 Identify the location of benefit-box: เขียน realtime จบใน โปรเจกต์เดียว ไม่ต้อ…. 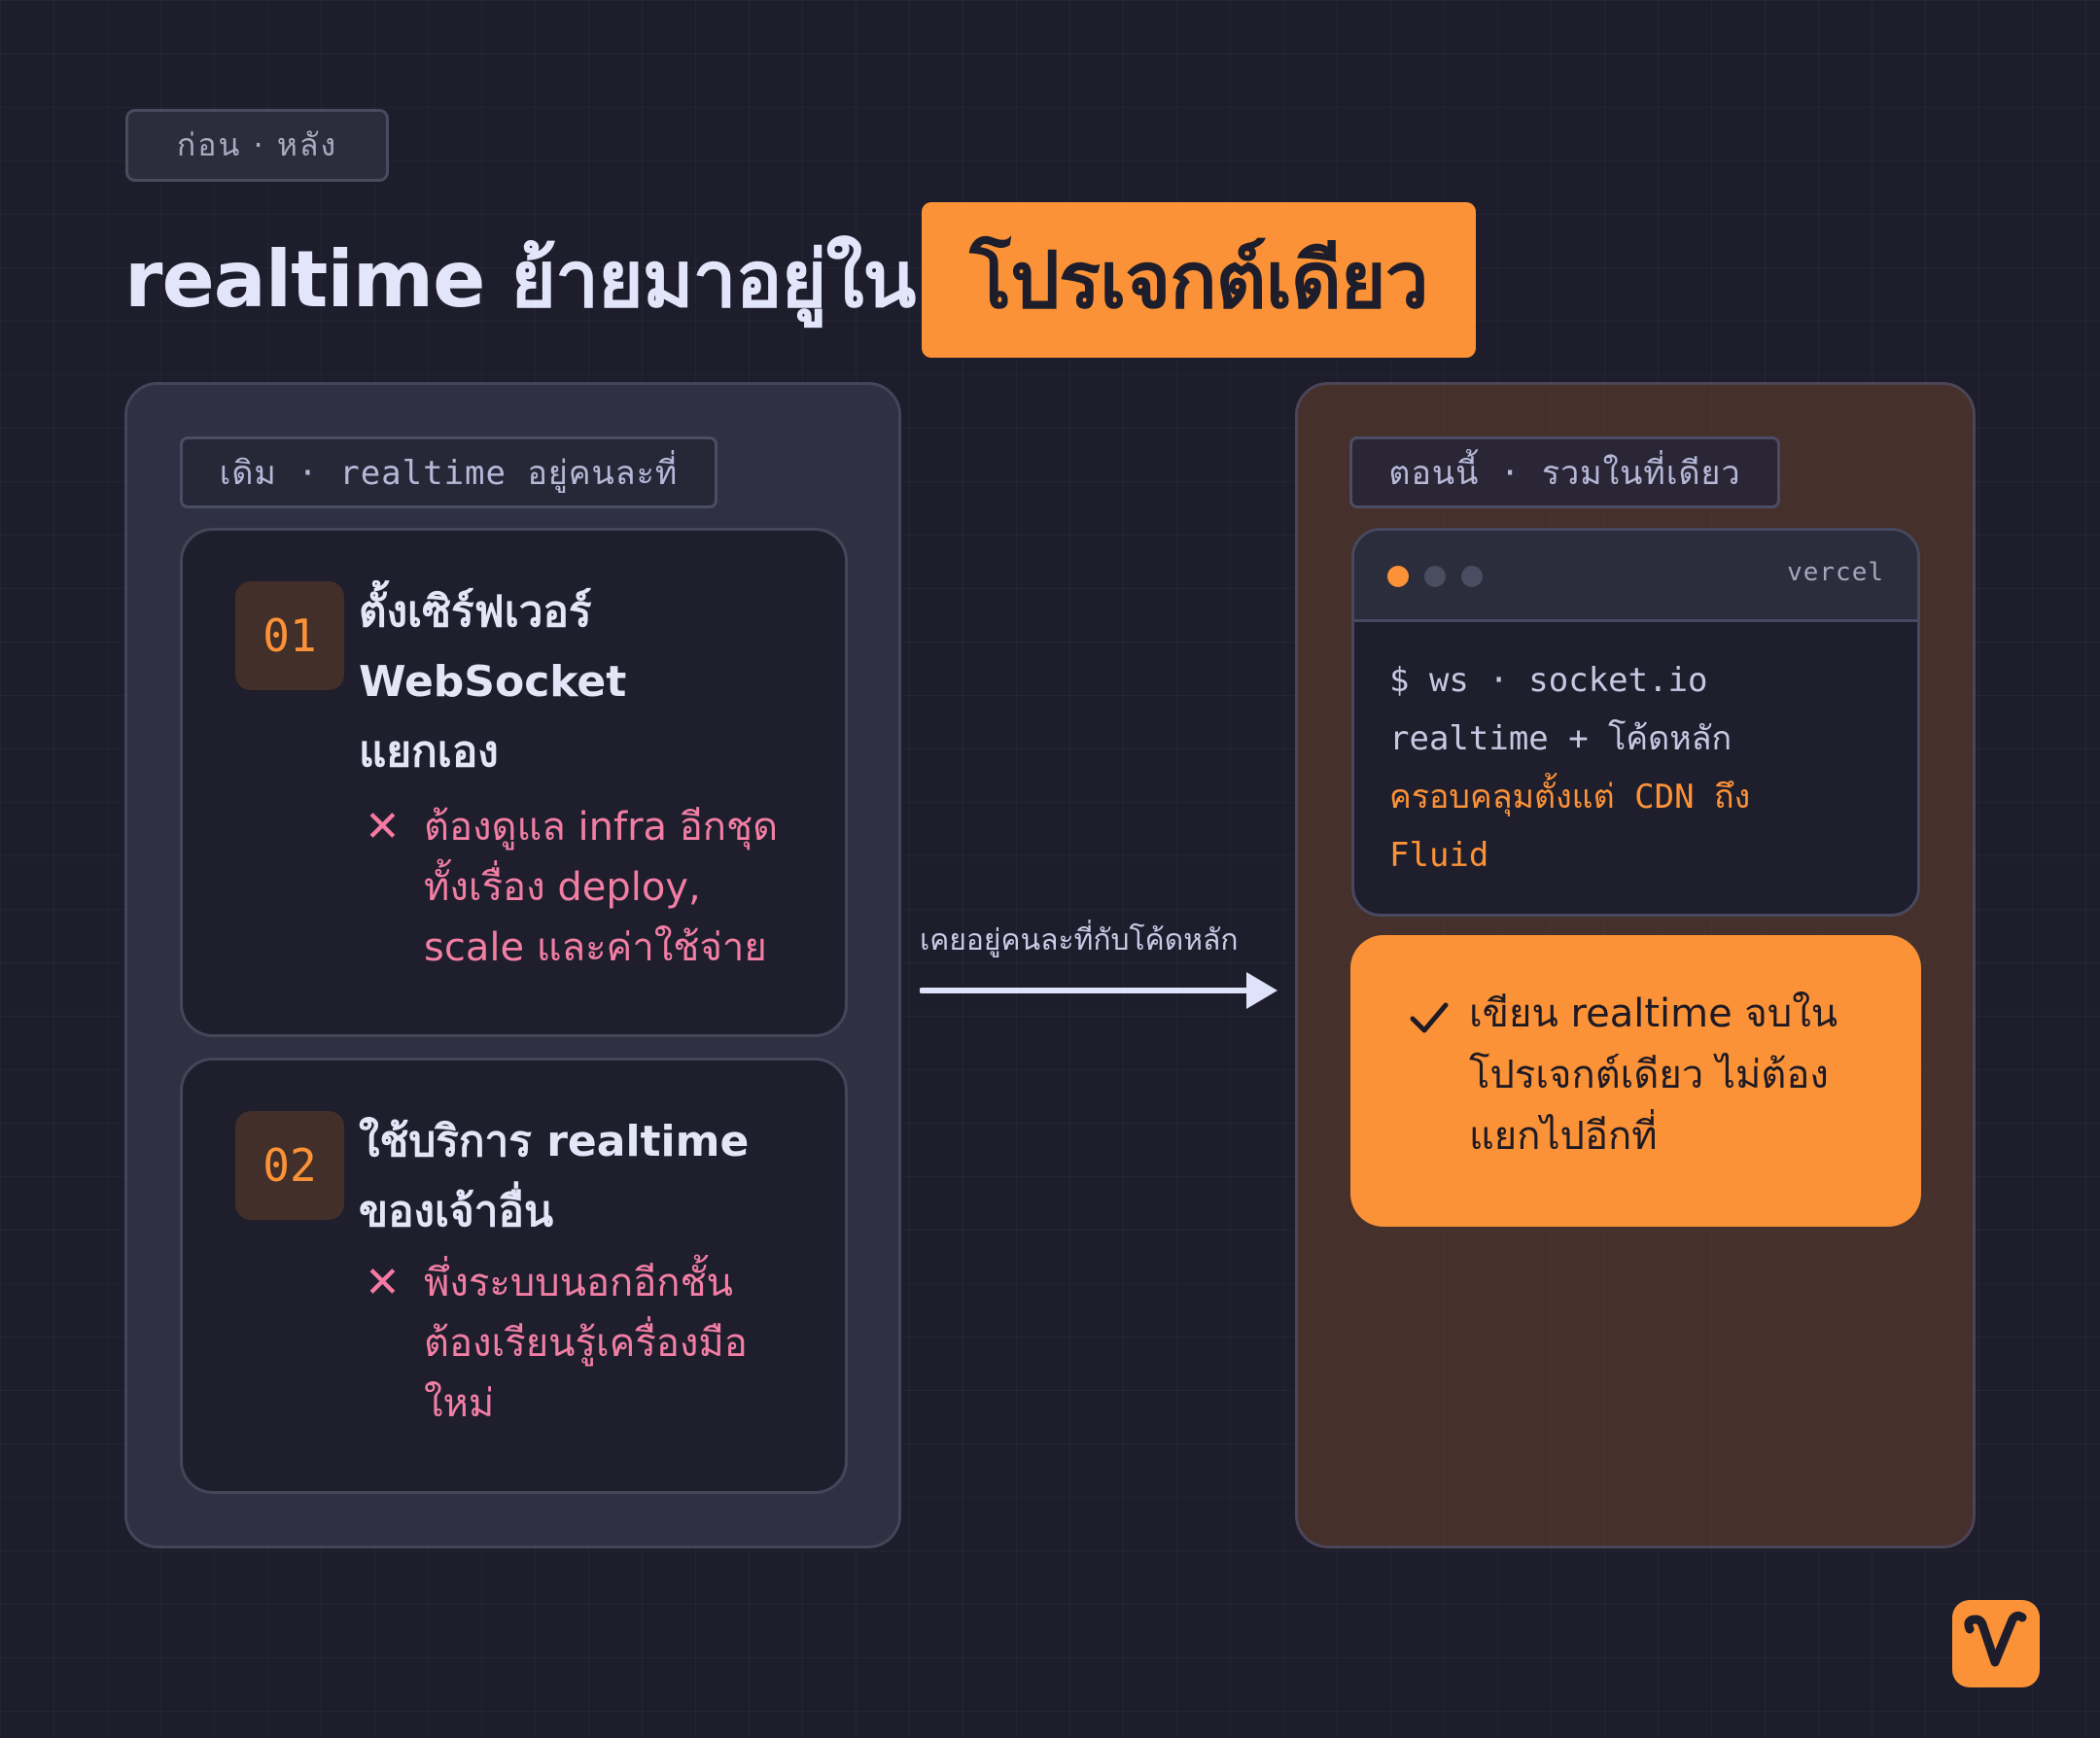
(1635, 1081).